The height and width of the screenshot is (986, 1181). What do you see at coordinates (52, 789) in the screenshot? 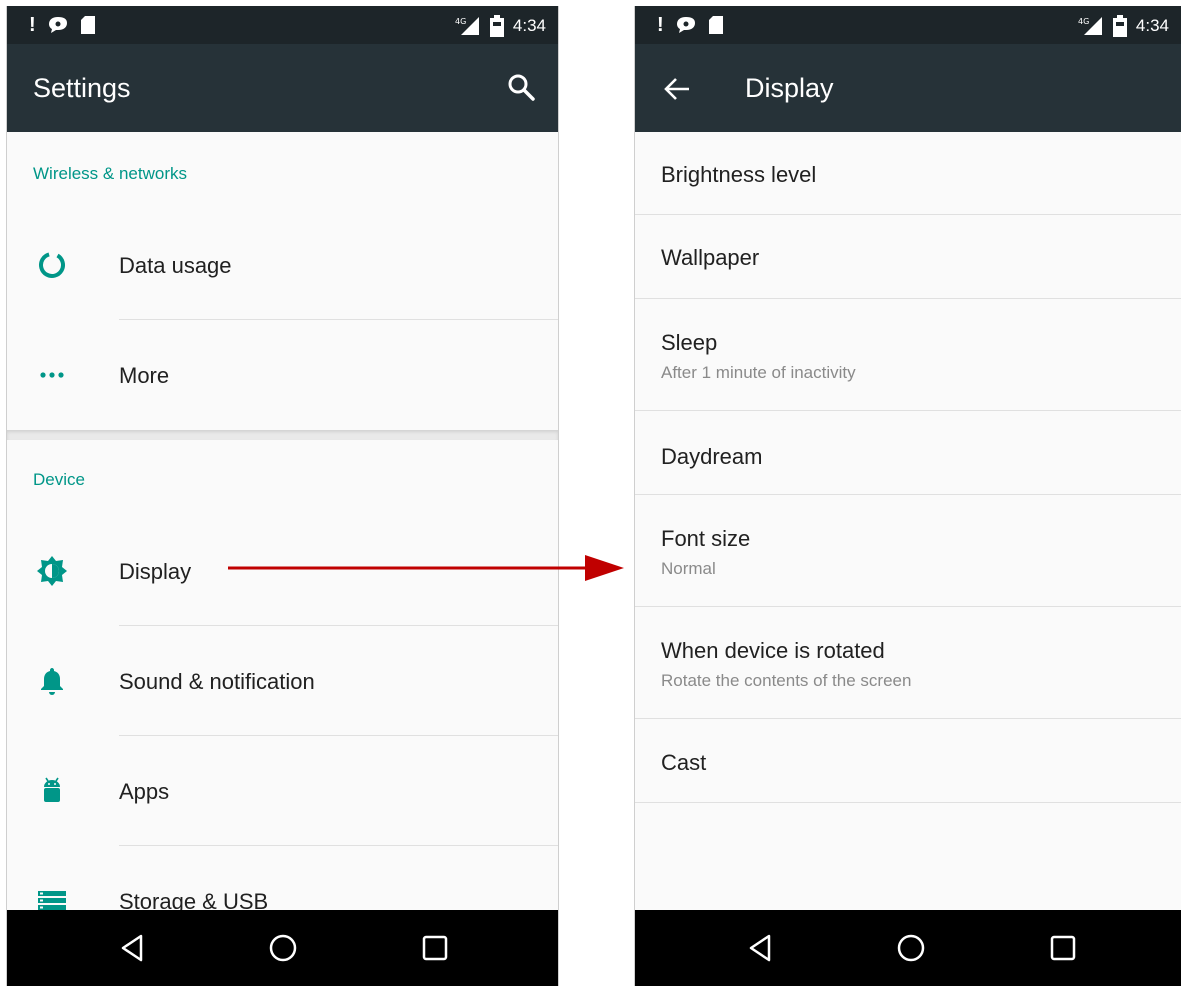
I see `android-icon` at bounding box center [52, 789].